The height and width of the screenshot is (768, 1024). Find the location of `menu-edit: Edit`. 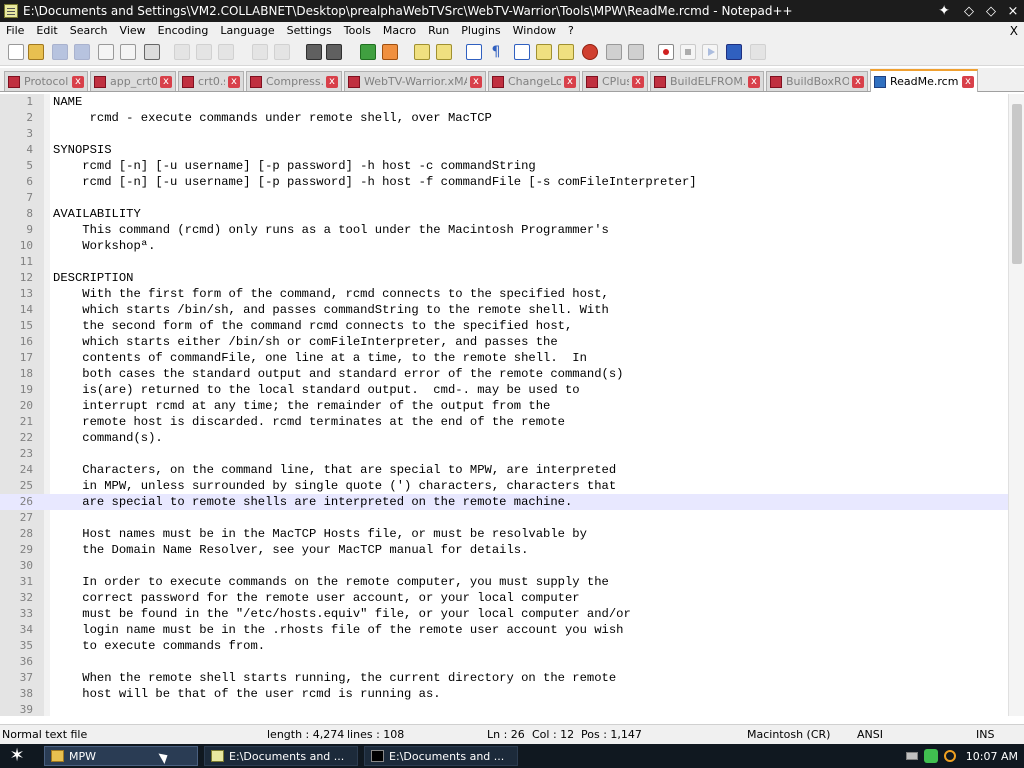

menu-edit: Edit is located at coordinates (46, 31).